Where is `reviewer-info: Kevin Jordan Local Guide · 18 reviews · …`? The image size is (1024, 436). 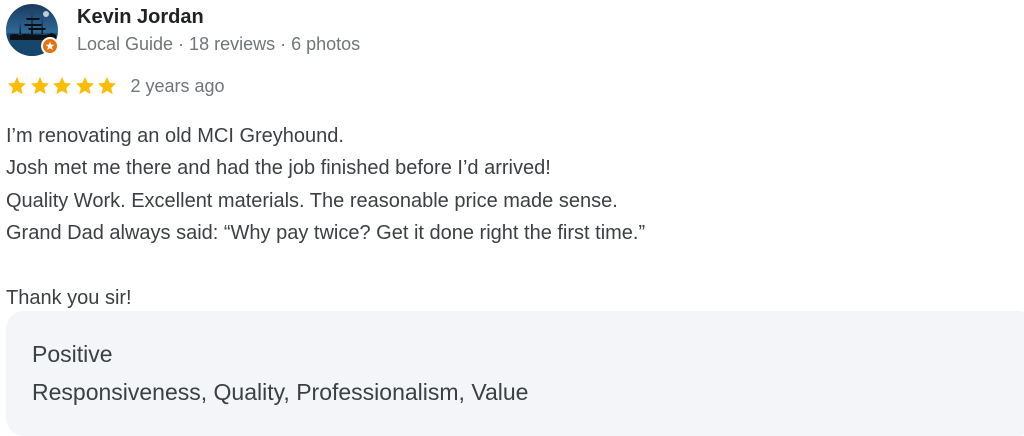 reviewer-info: Kevin Jordan Local Guide · 18 reviews · … is located at coordinates (218, 30).